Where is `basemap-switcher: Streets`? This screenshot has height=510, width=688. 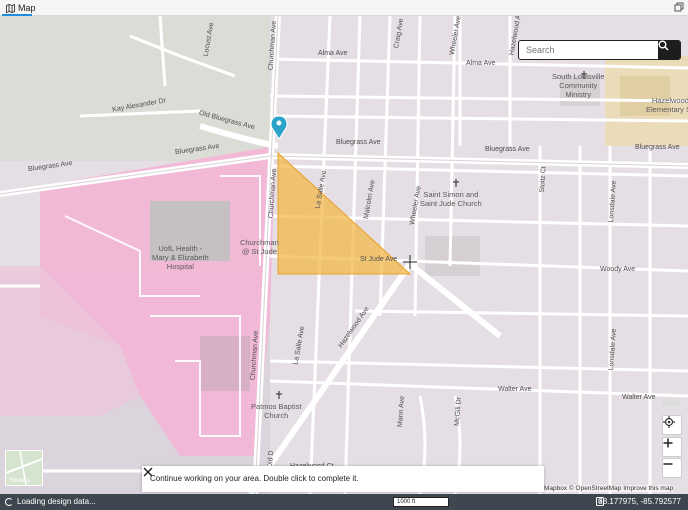
basemap-switcher: Streets is located at coordinates (24, 468).